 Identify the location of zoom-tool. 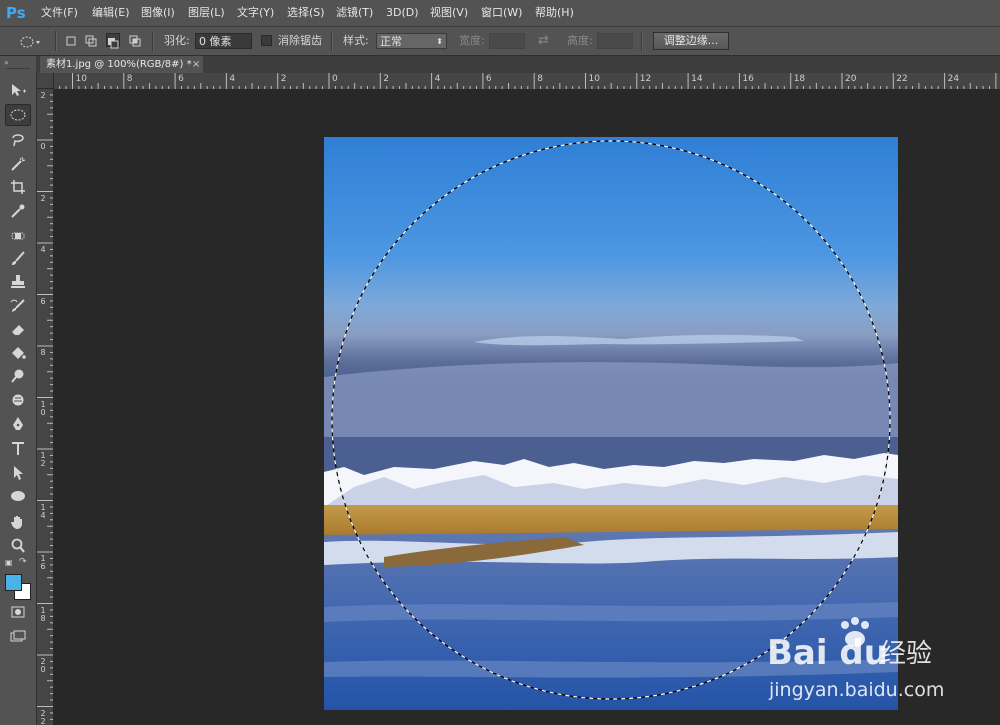
(18, 546).